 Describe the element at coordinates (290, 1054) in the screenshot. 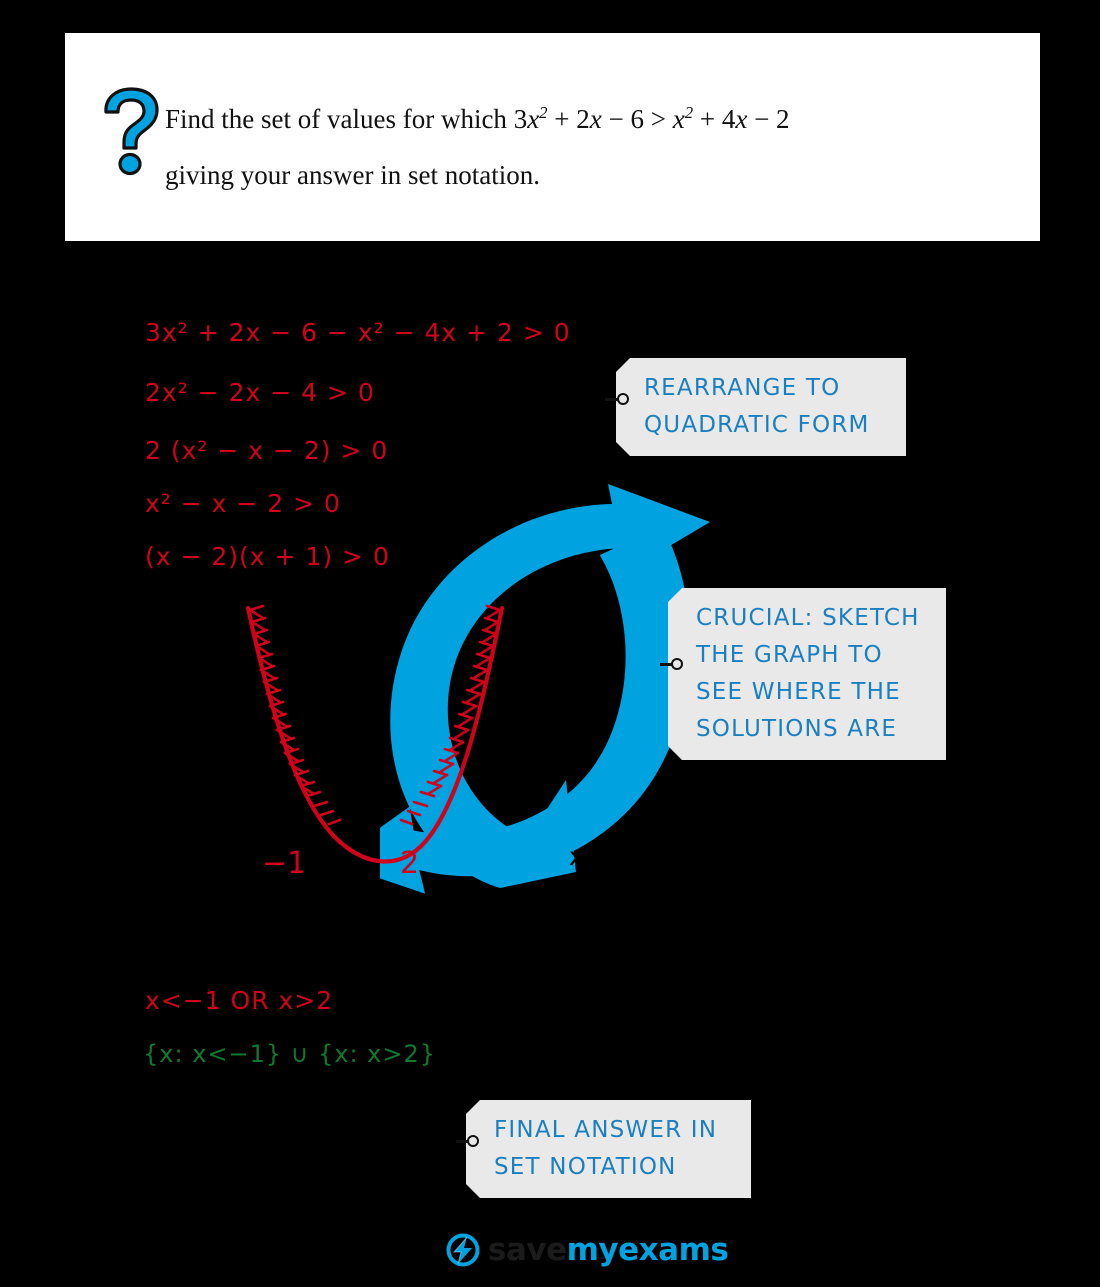

I see `answer-set-notation: {x: x<−1} ∪ {x: x>2}` at that location.